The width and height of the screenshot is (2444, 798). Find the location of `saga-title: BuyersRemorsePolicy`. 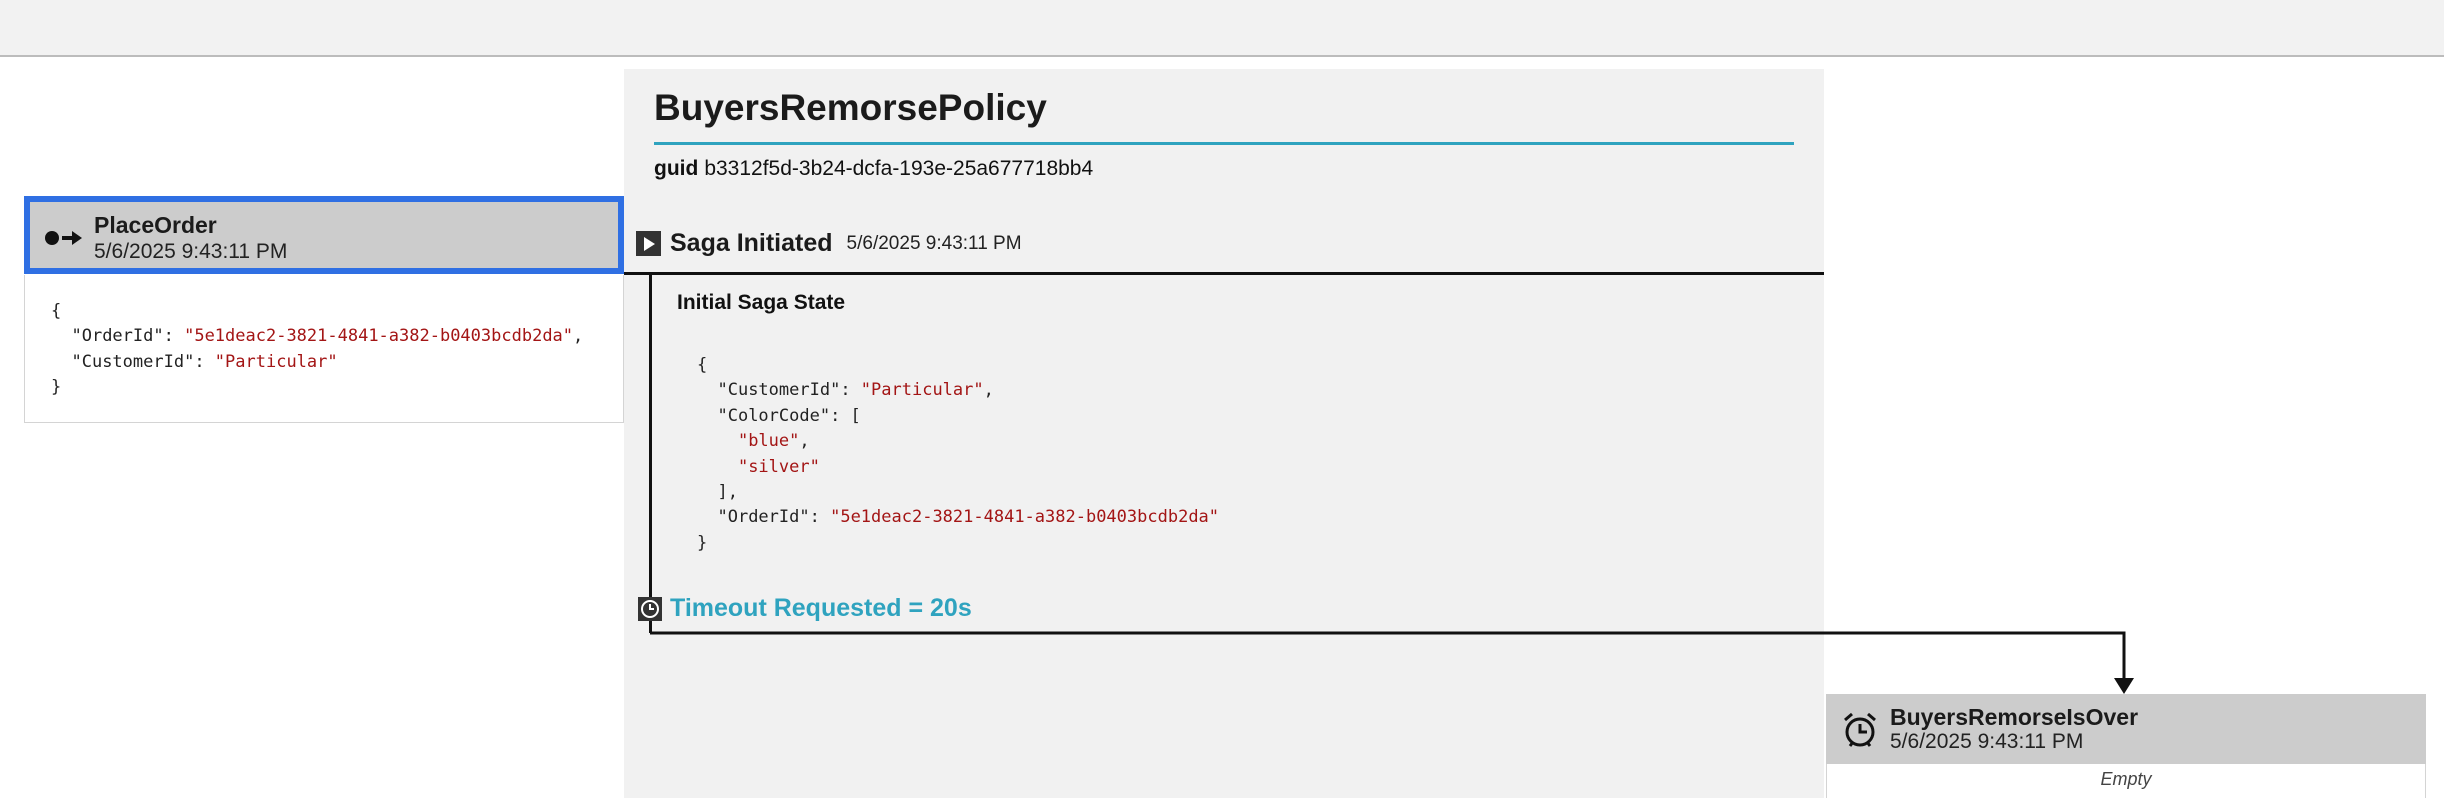

saga-title: BuyersRemorsePolicy is located at coordinates (850, 107).